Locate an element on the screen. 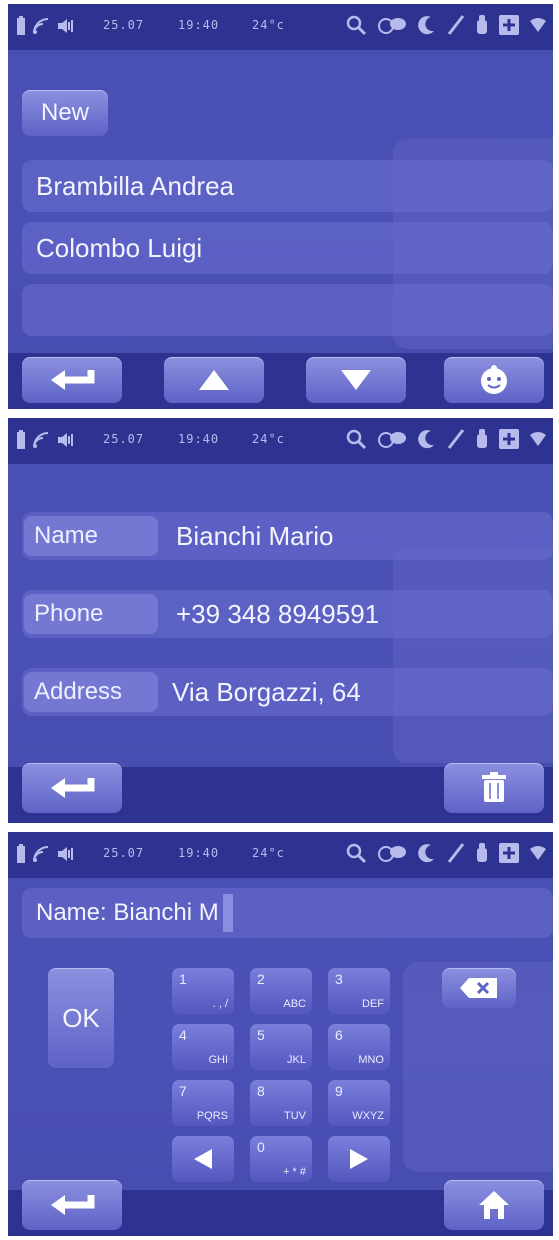 This screenshot has width=559, height=1240. key-3: 3 DEF is located at coordinates (359, 991).